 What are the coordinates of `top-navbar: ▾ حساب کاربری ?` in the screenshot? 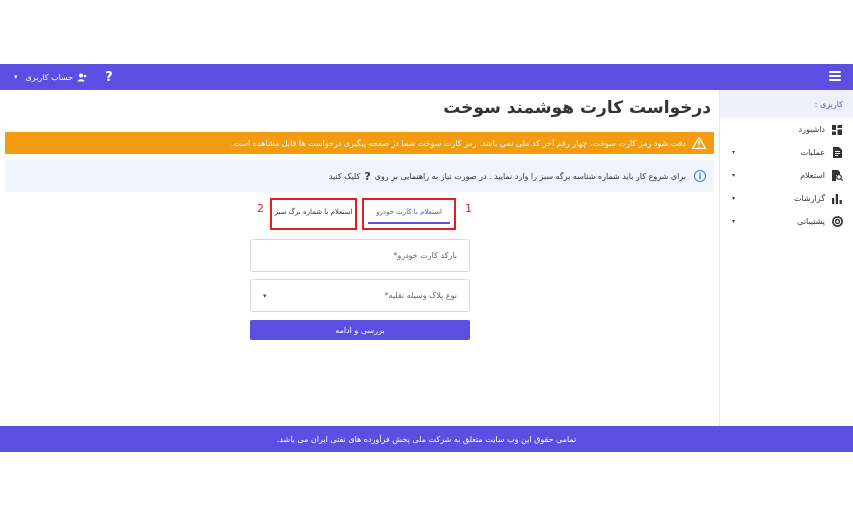 It's located at (426, 77).